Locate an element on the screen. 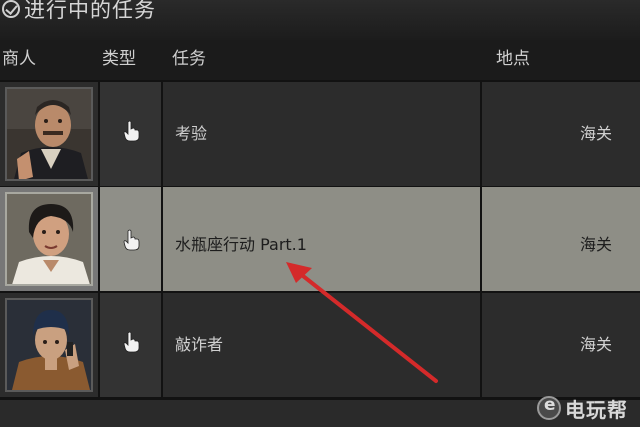  column-header-task: 任务 is located at coordinates (189, 59).